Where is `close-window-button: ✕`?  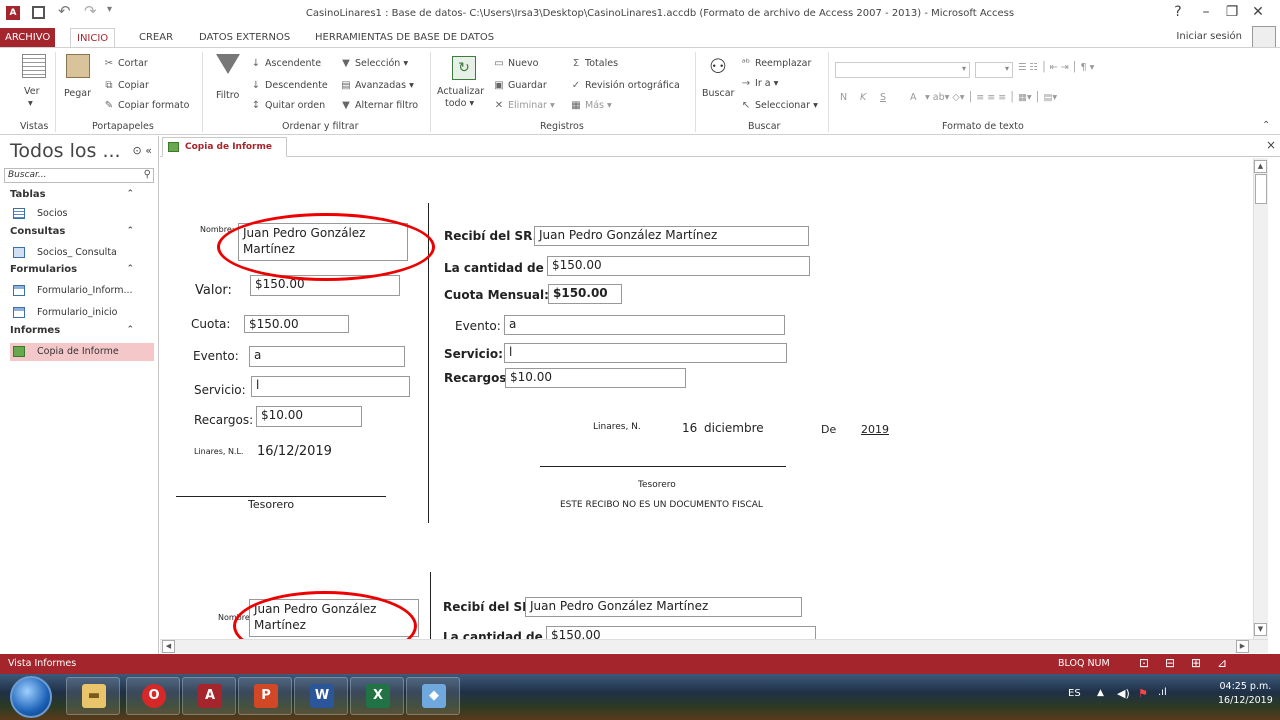 close-window-button: ✕ is located at coordinates (1258, 12).